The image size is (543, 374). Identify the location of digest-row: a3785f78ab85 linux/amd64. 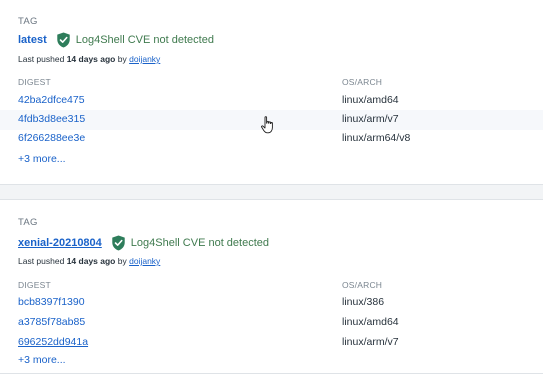
(271, 323).